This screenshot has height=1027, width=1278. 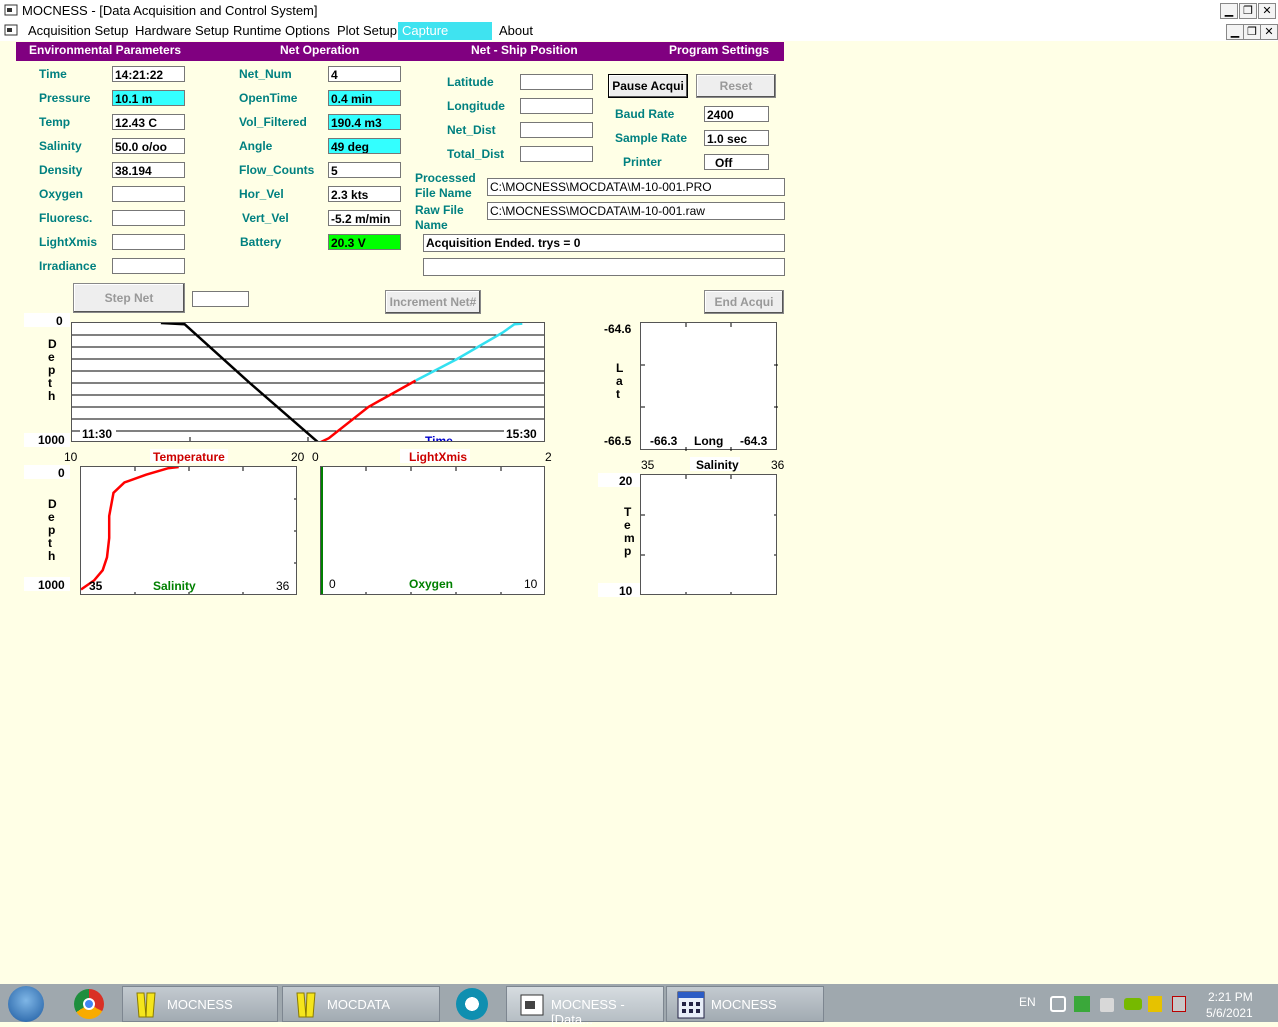 What do you see at coordinates (148, 218) in the screenshot?
I see `env-field-fluoresc` at bounding box center [148, 218].